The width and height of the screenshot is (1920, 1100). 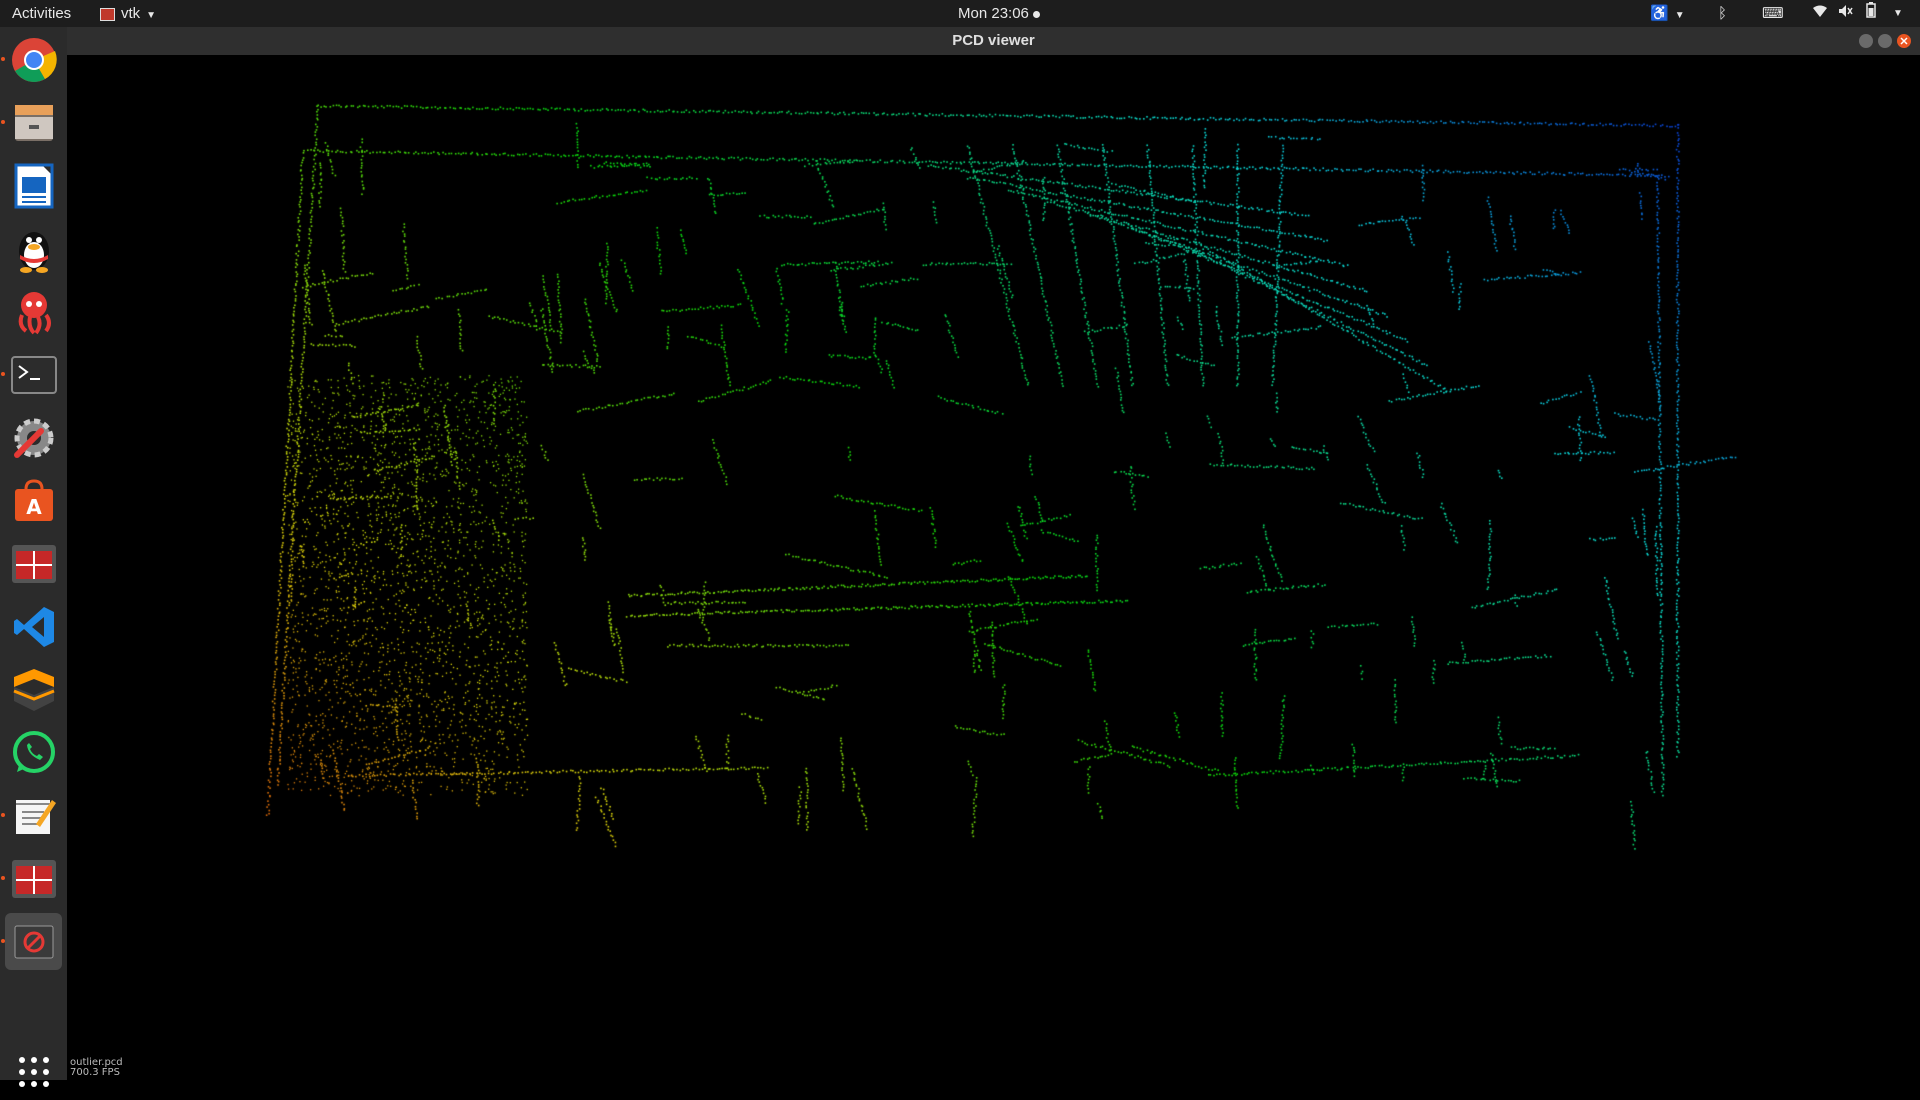 I want to click on accessibility-icon: ♿▼, so click(x=1667, y=13).